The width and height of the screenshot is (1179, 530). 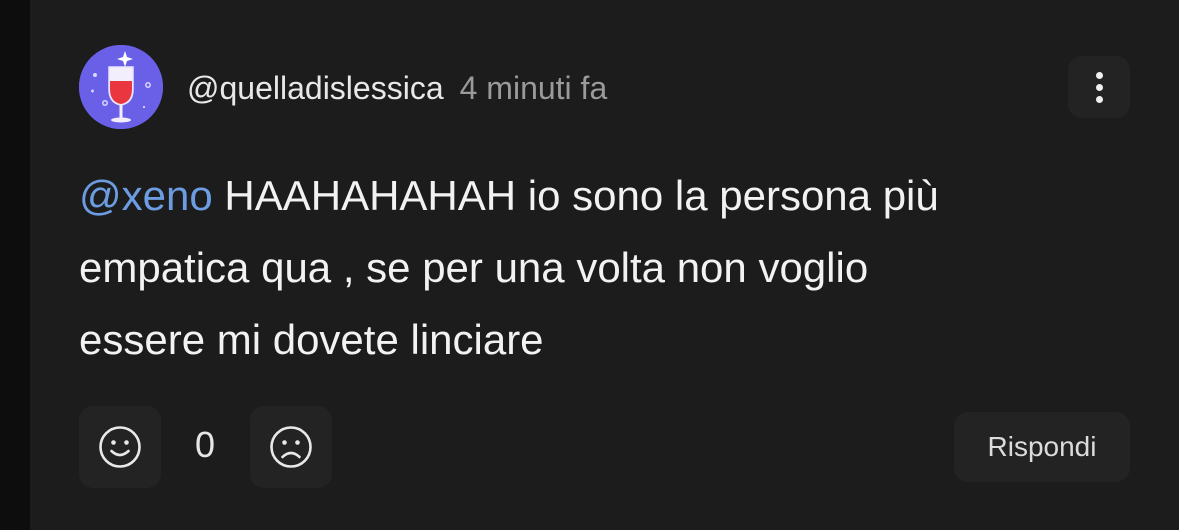 I want to click on more-options-button, so click(x=1099, y=87).